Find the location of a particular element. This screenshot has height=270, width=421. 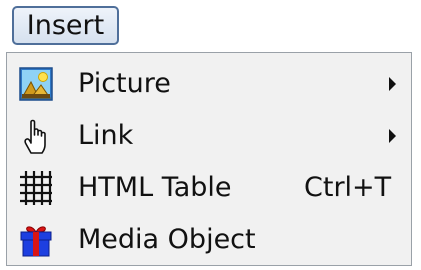

table-grid-icon is located at coordinates (36, 188).